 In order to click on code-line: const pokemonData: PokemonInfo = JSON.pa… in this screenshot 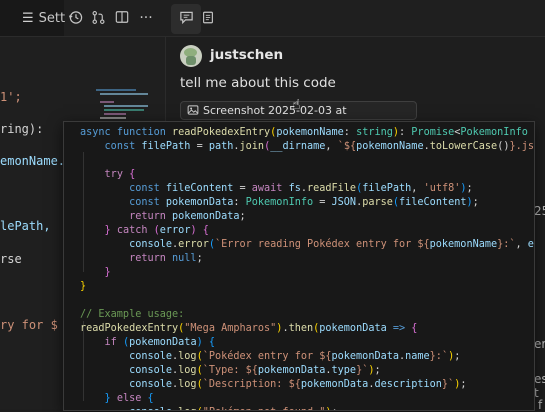, I will do `click(304, 202)`.